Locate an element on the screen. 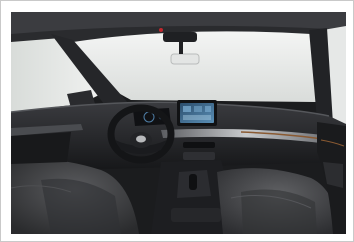 The height and width of the screenshot is (242, 354). storage-tray is located at coordinates (196, 215).